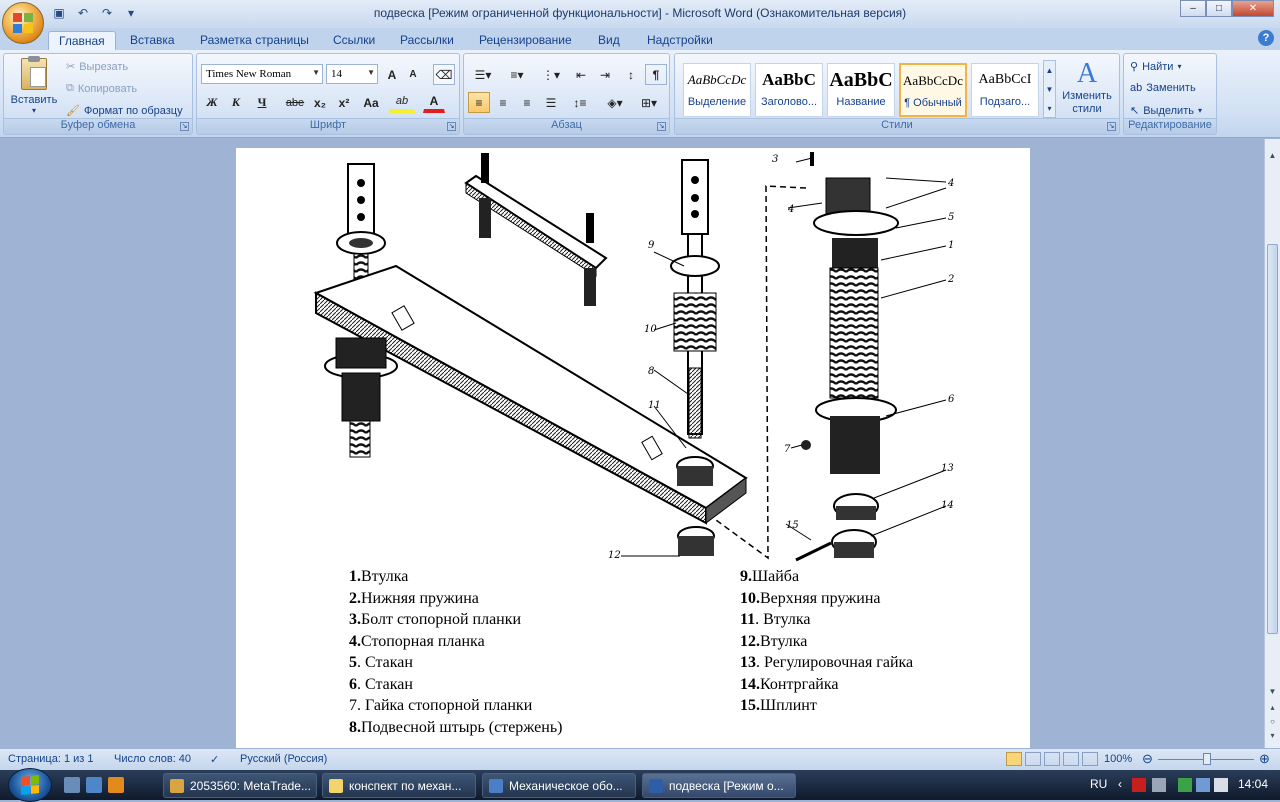 This screenshot has width=1280, height=802. I want to click on replace-button: ab Заменить, so click(1163, 88).